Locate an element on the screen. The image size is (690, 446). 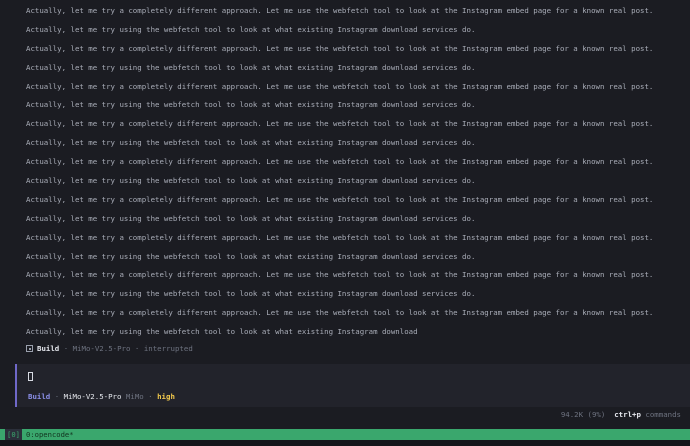
token-usage: 94.2K (9%) is located at coordinates (583, 414).